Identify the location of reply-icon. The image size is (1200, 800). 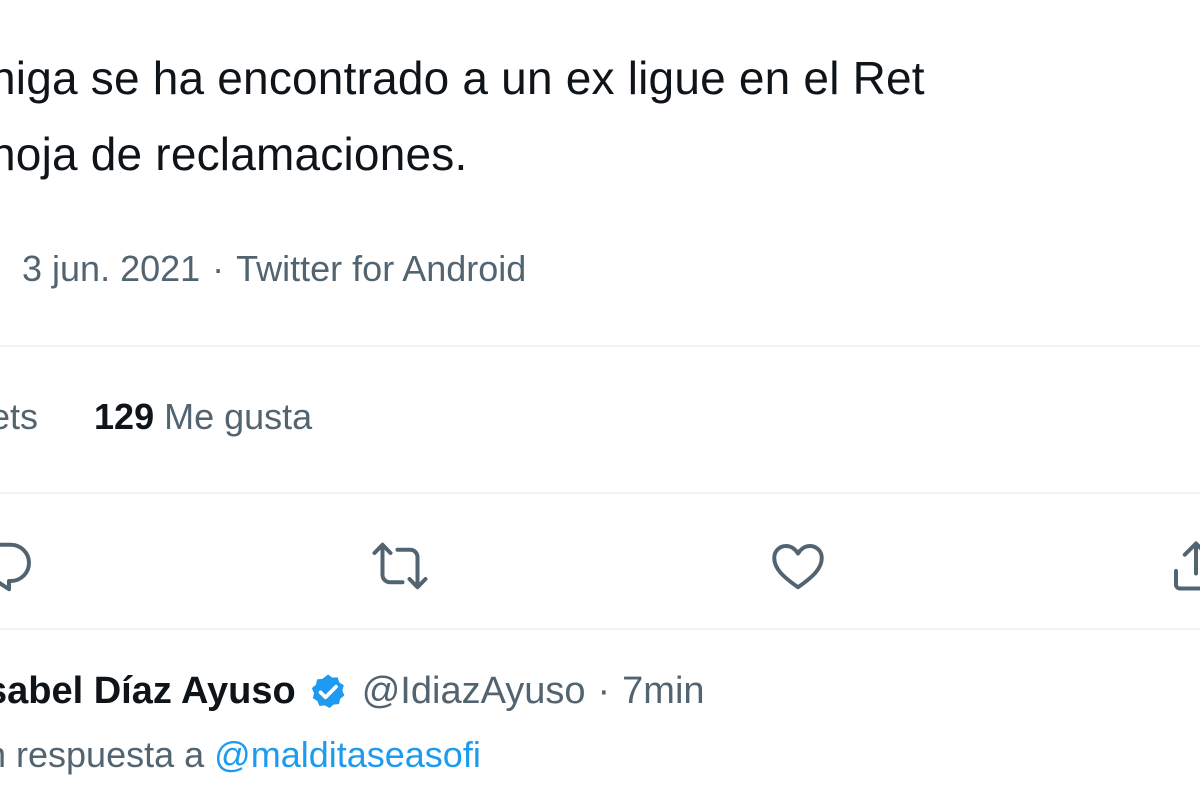
(15, 567).